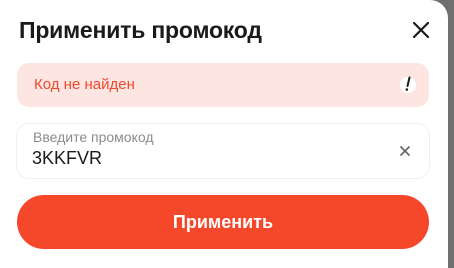 The image size is (454, 268). I want to click on error-banner: Код не найден, so click(223, 85).